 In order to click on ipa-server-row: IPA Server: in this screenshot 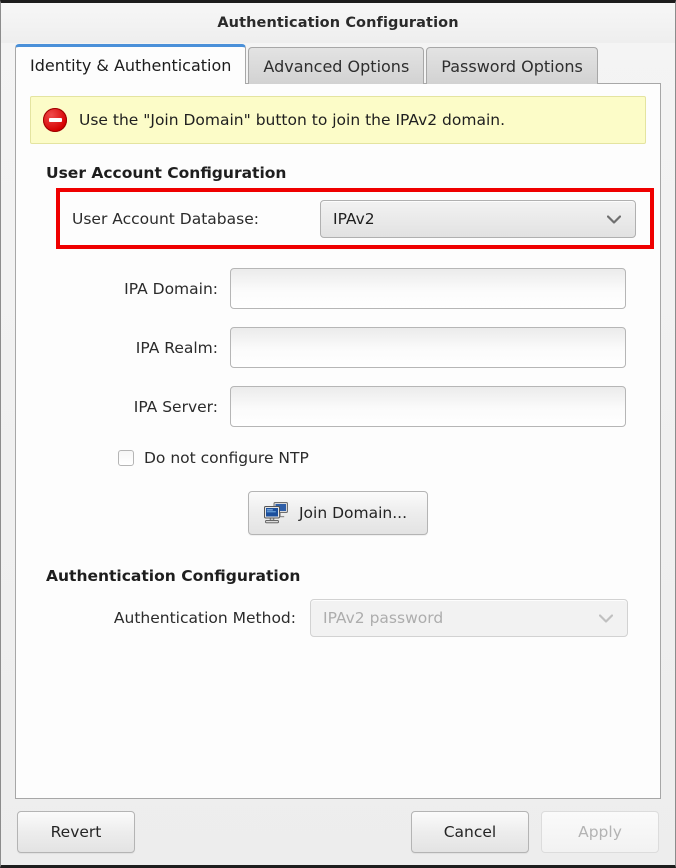, I will do `click(338, 406)`.